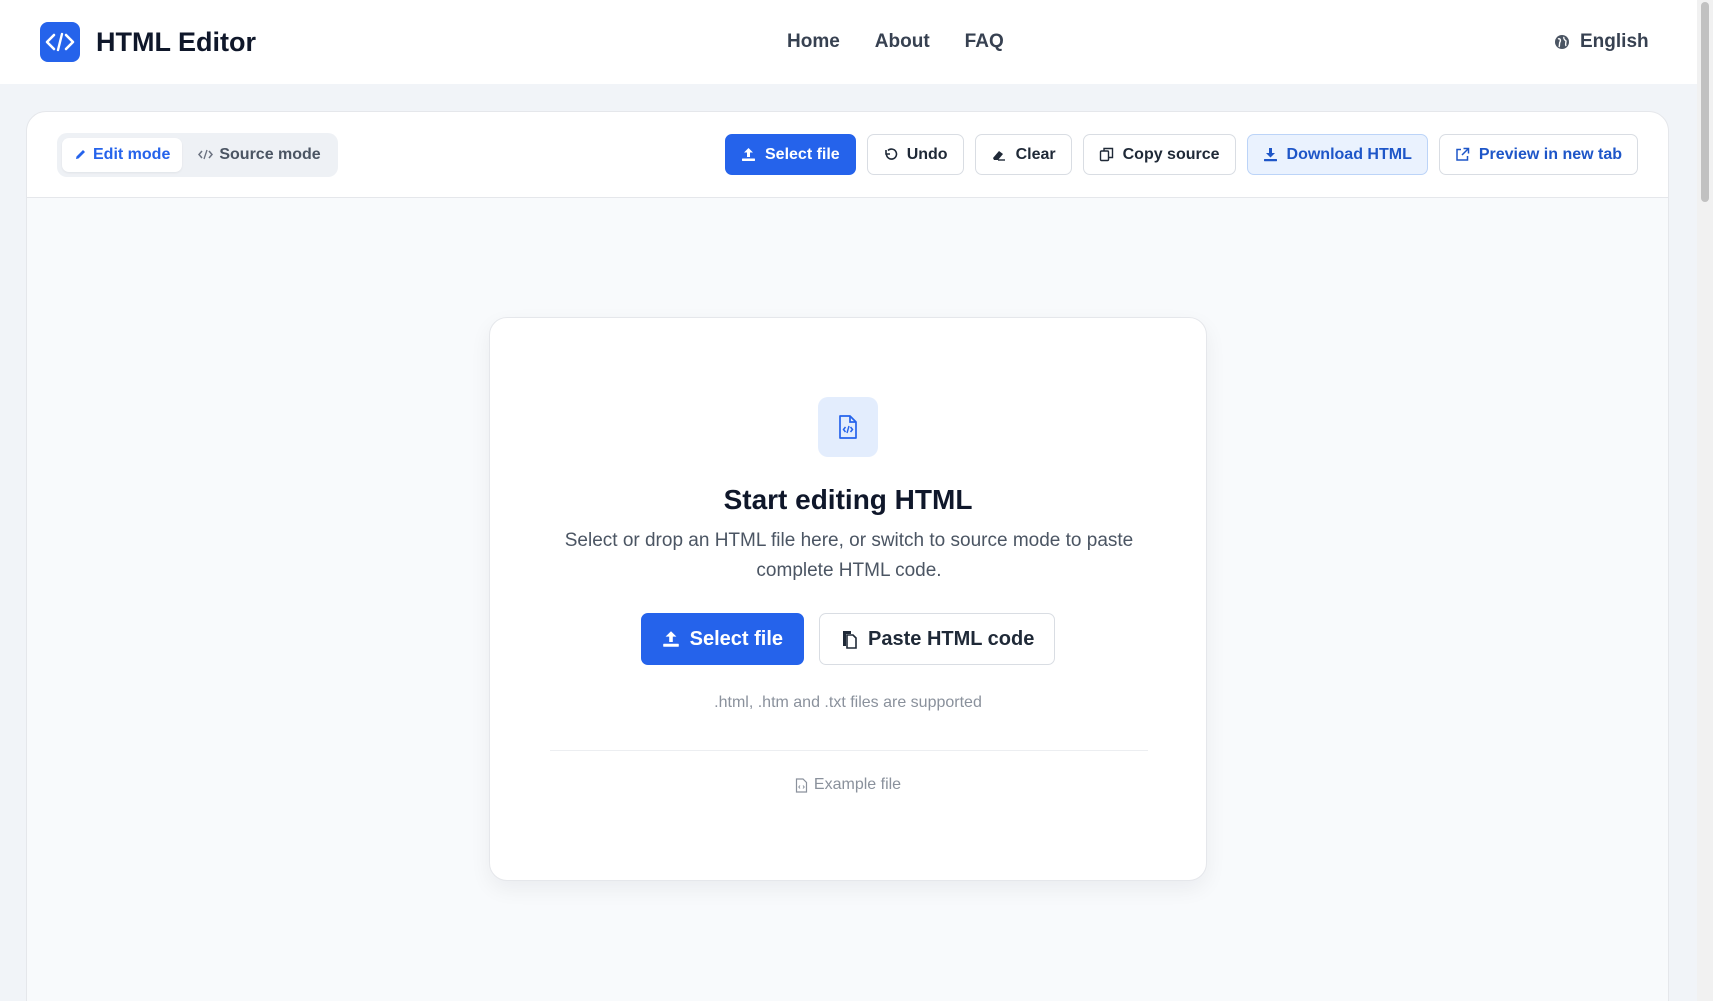 Image resolution: width=1713 pixels, height=1001 pixels. What do you see at coordinates (1462, 154) in the screenshot?
I see `external-link-icon` at bounding box center [1462, 154].